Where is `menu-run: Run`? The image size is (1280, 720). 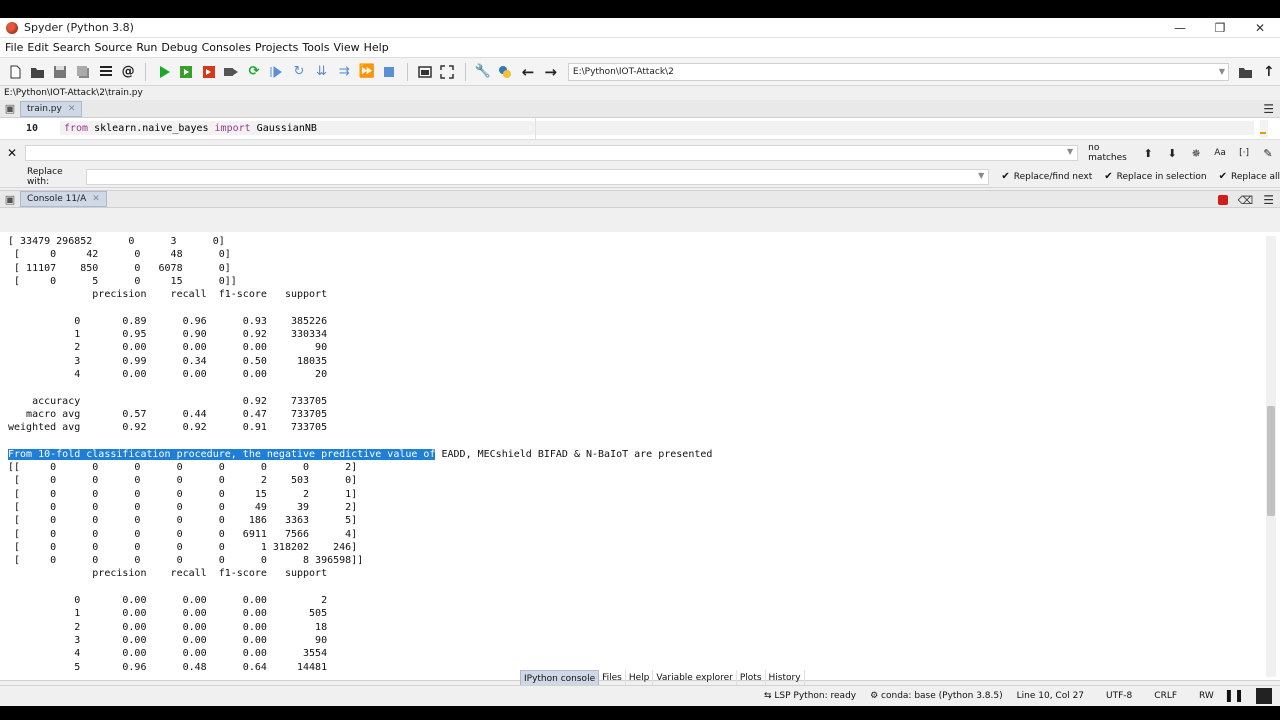 menu-run: Run is located at coordinates (146, 47).